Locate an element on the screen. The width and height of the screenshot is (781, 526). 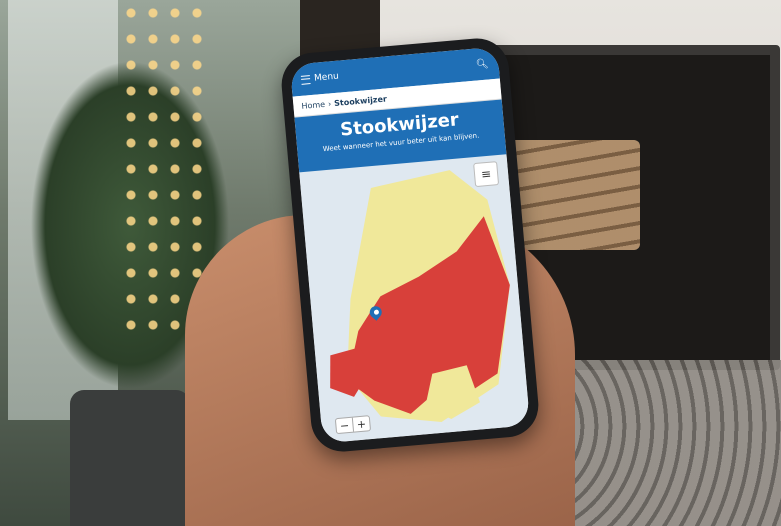
menu-label: Menu is located at coordinates (326, 77).